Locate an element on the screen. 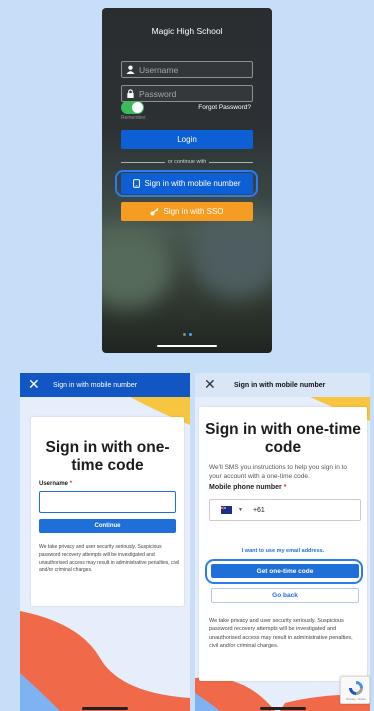 The image size is (374, 711). divider-text: or continue with is located at coordinates (187, 162).